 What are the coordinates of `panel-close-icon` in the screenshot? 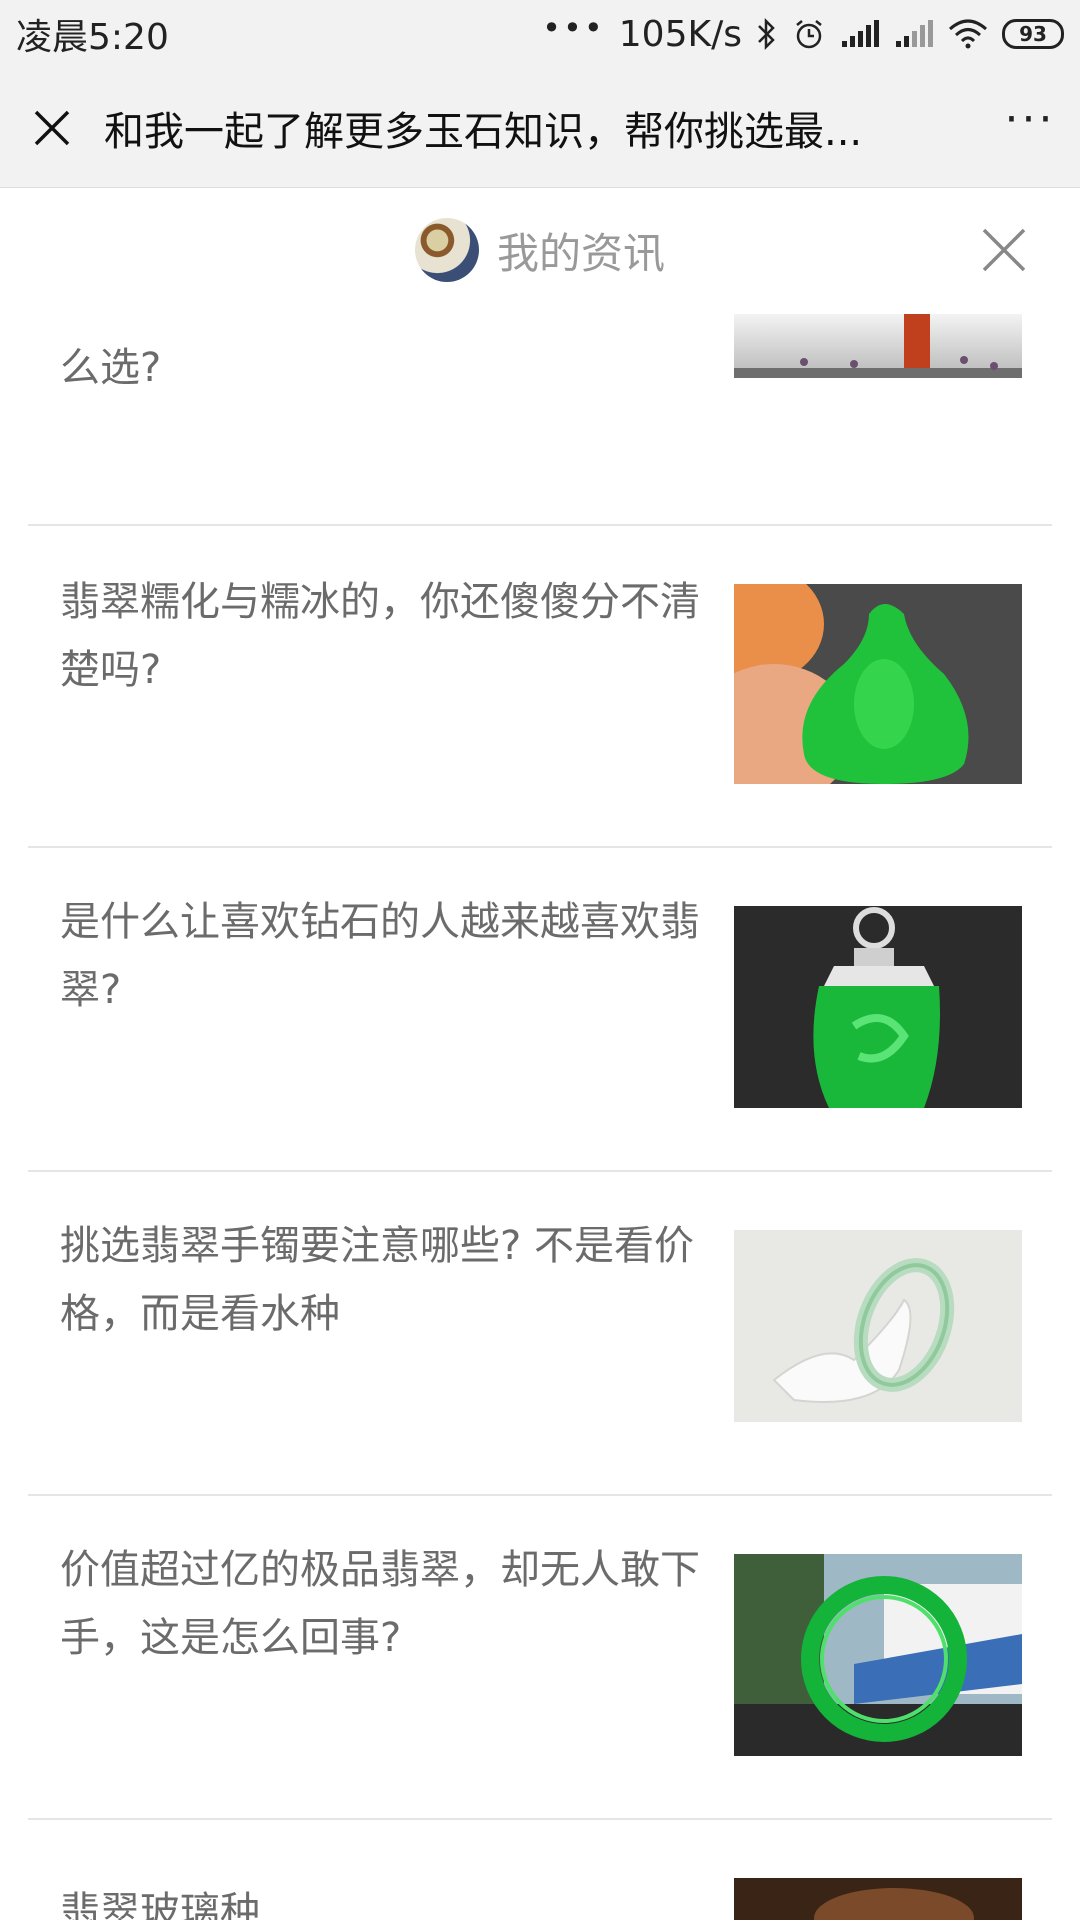 It's located at (1004, 250).